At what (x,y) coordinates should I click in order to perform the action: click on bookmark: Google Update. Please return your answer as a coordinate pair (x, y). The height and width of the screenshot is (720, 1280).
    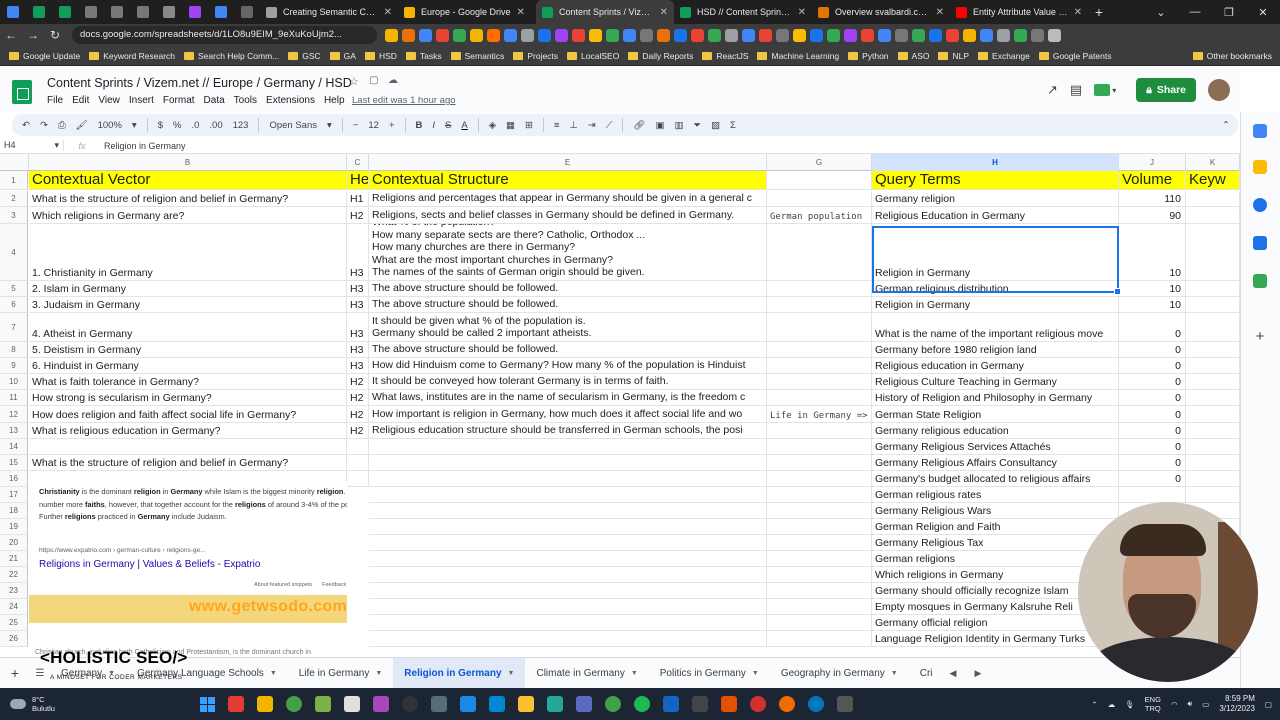
    Looking at the image, I should click on (44, 56).